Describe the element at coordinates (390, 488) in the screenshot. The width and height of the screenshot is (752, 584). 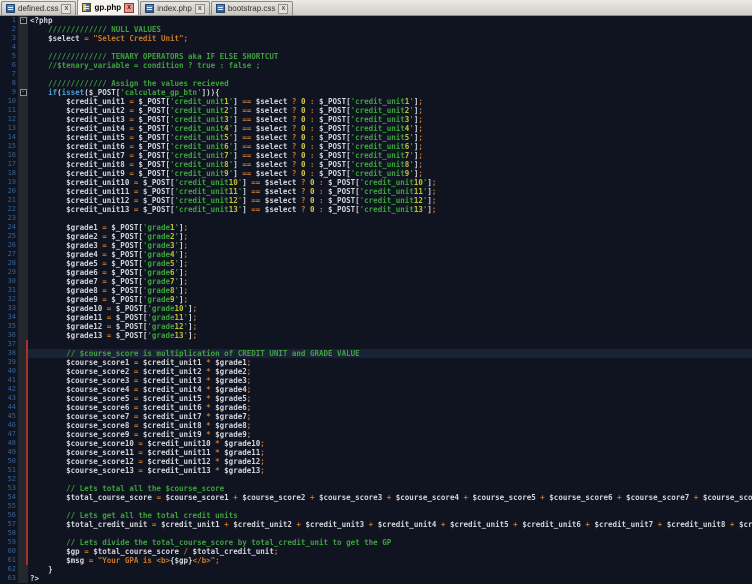
I see `code-line: // Lets total all the $course_score` at that location.